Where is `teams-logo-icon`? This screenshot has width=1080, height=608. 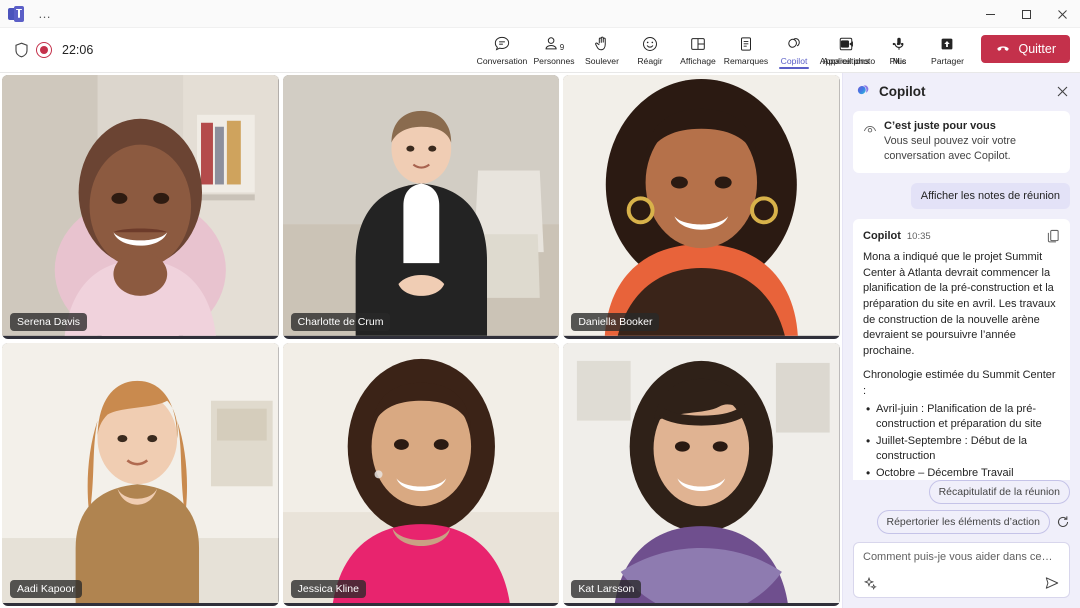
teams-logo-icon is located at coordinates (16, 13).